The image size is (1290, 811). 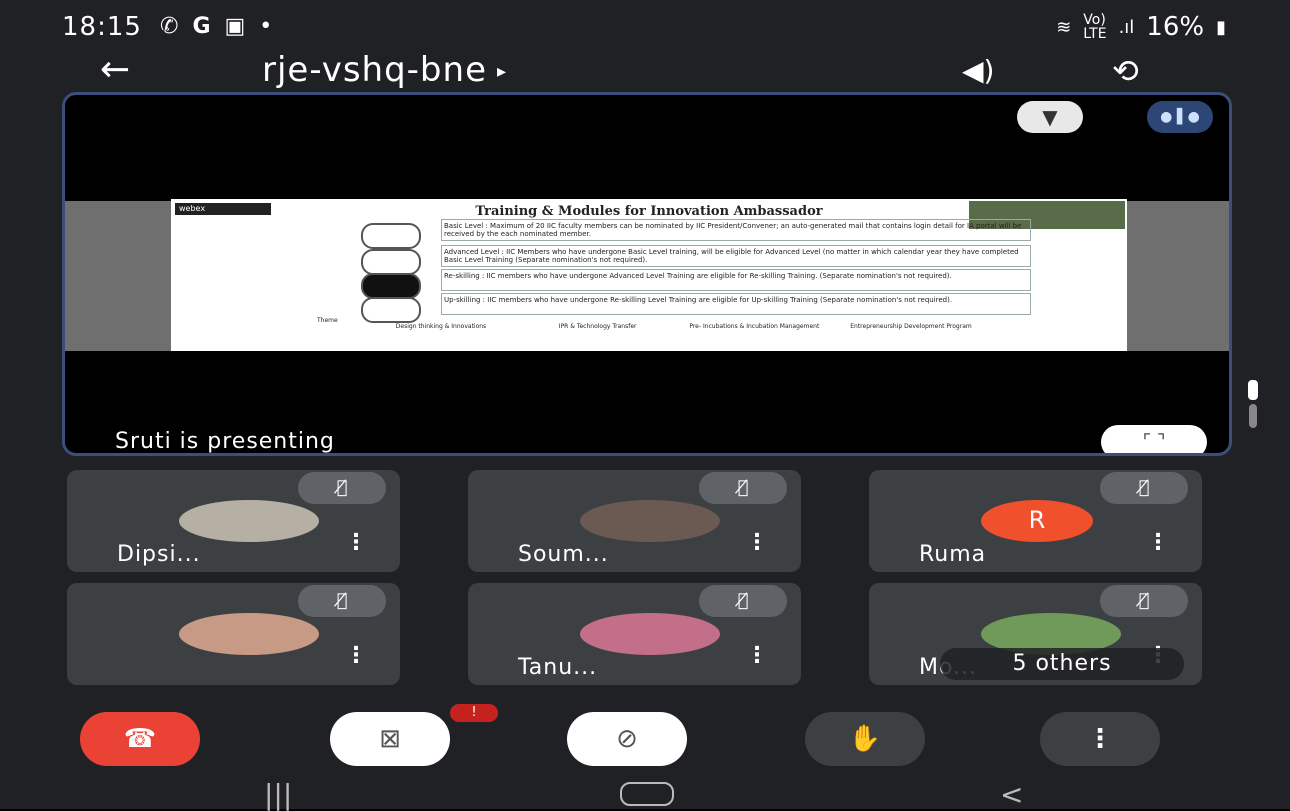 What do you see at coordinates (1064, 27) in the screenshot?
I see `wifi-icon: ≋` at bounding box center [1064, 27].